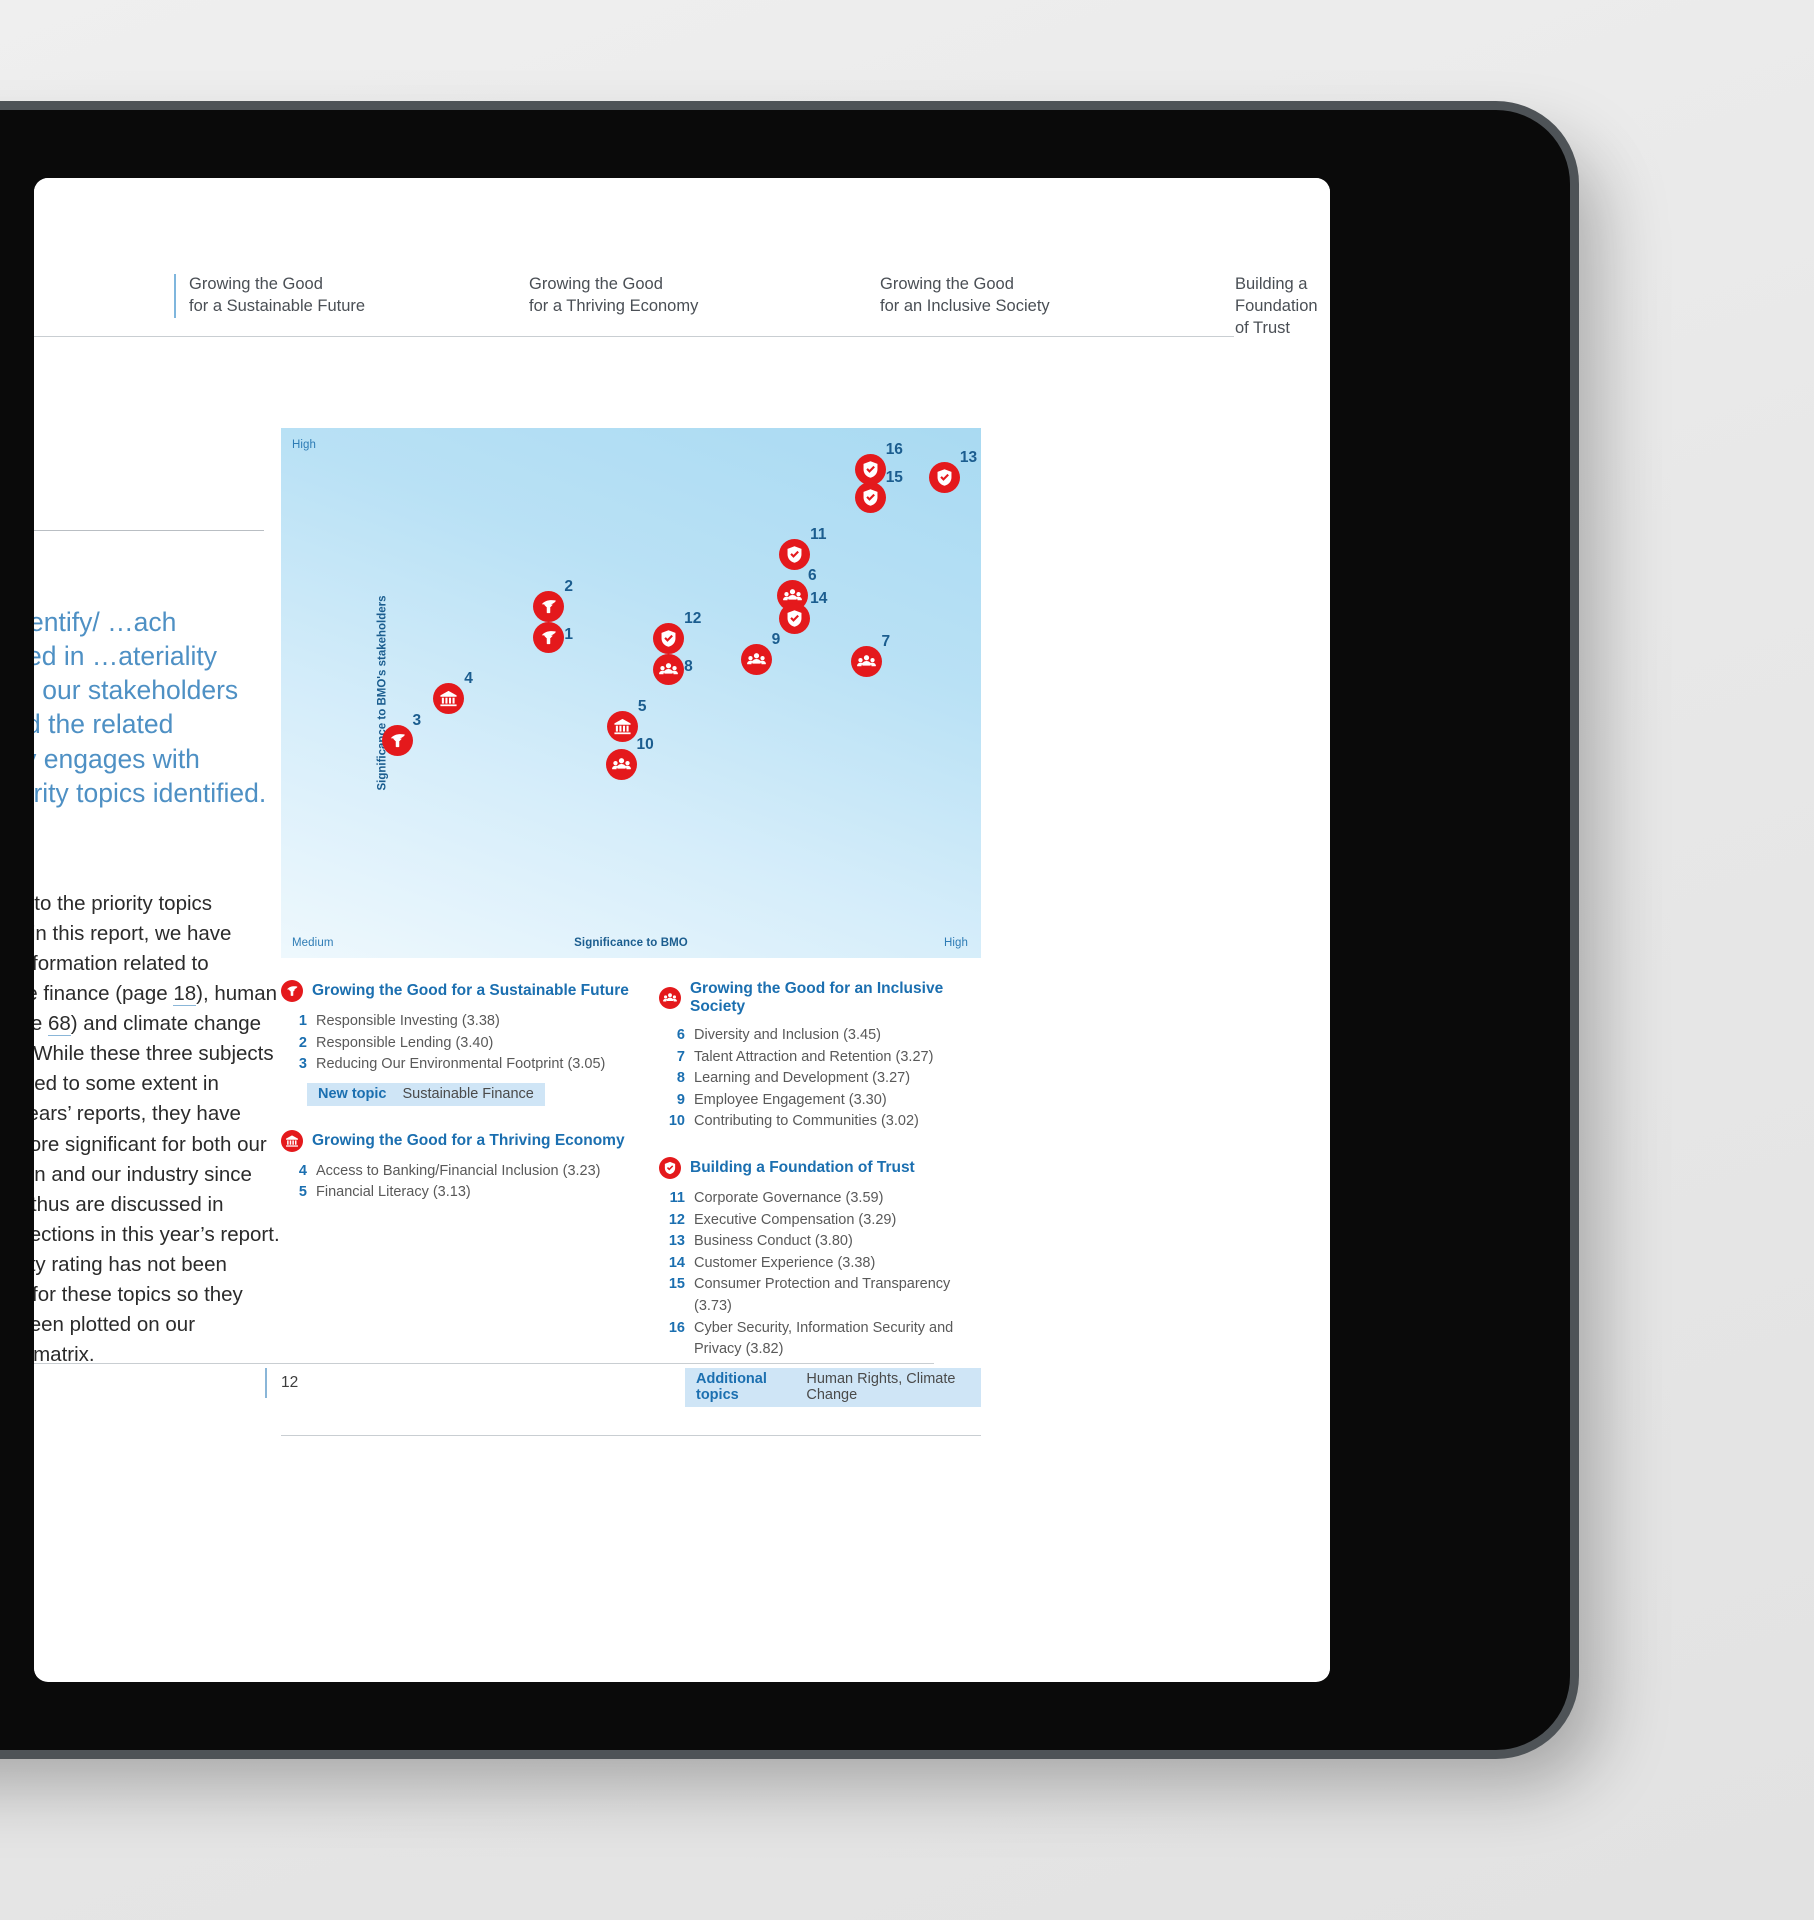  I want to click on header-item-line2: for a Sustainable Future, so click(277, 305).